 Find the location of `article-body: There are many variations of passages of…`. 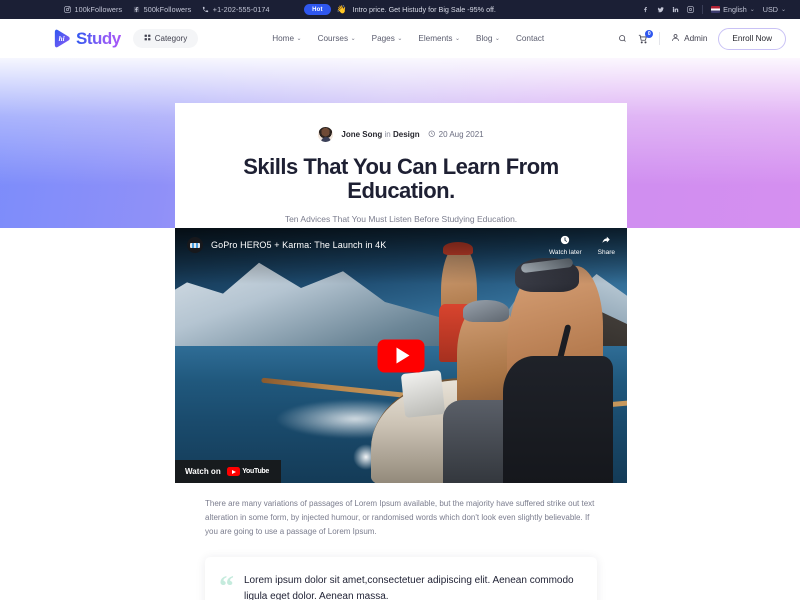

article-body: There are many variations of passages of… is located at coordinates (401, 541).